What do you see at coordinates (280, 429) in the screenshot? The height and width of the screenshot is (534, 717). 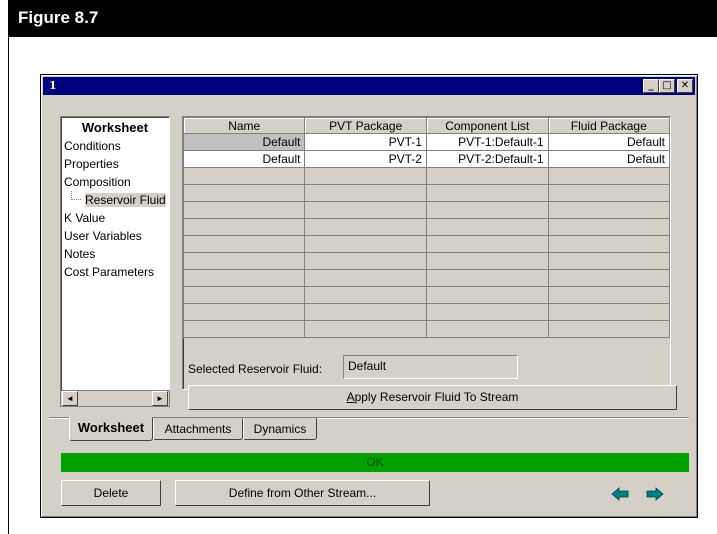 I see `tab-dynamics: Dynamics` at bounding box center [280, 429].